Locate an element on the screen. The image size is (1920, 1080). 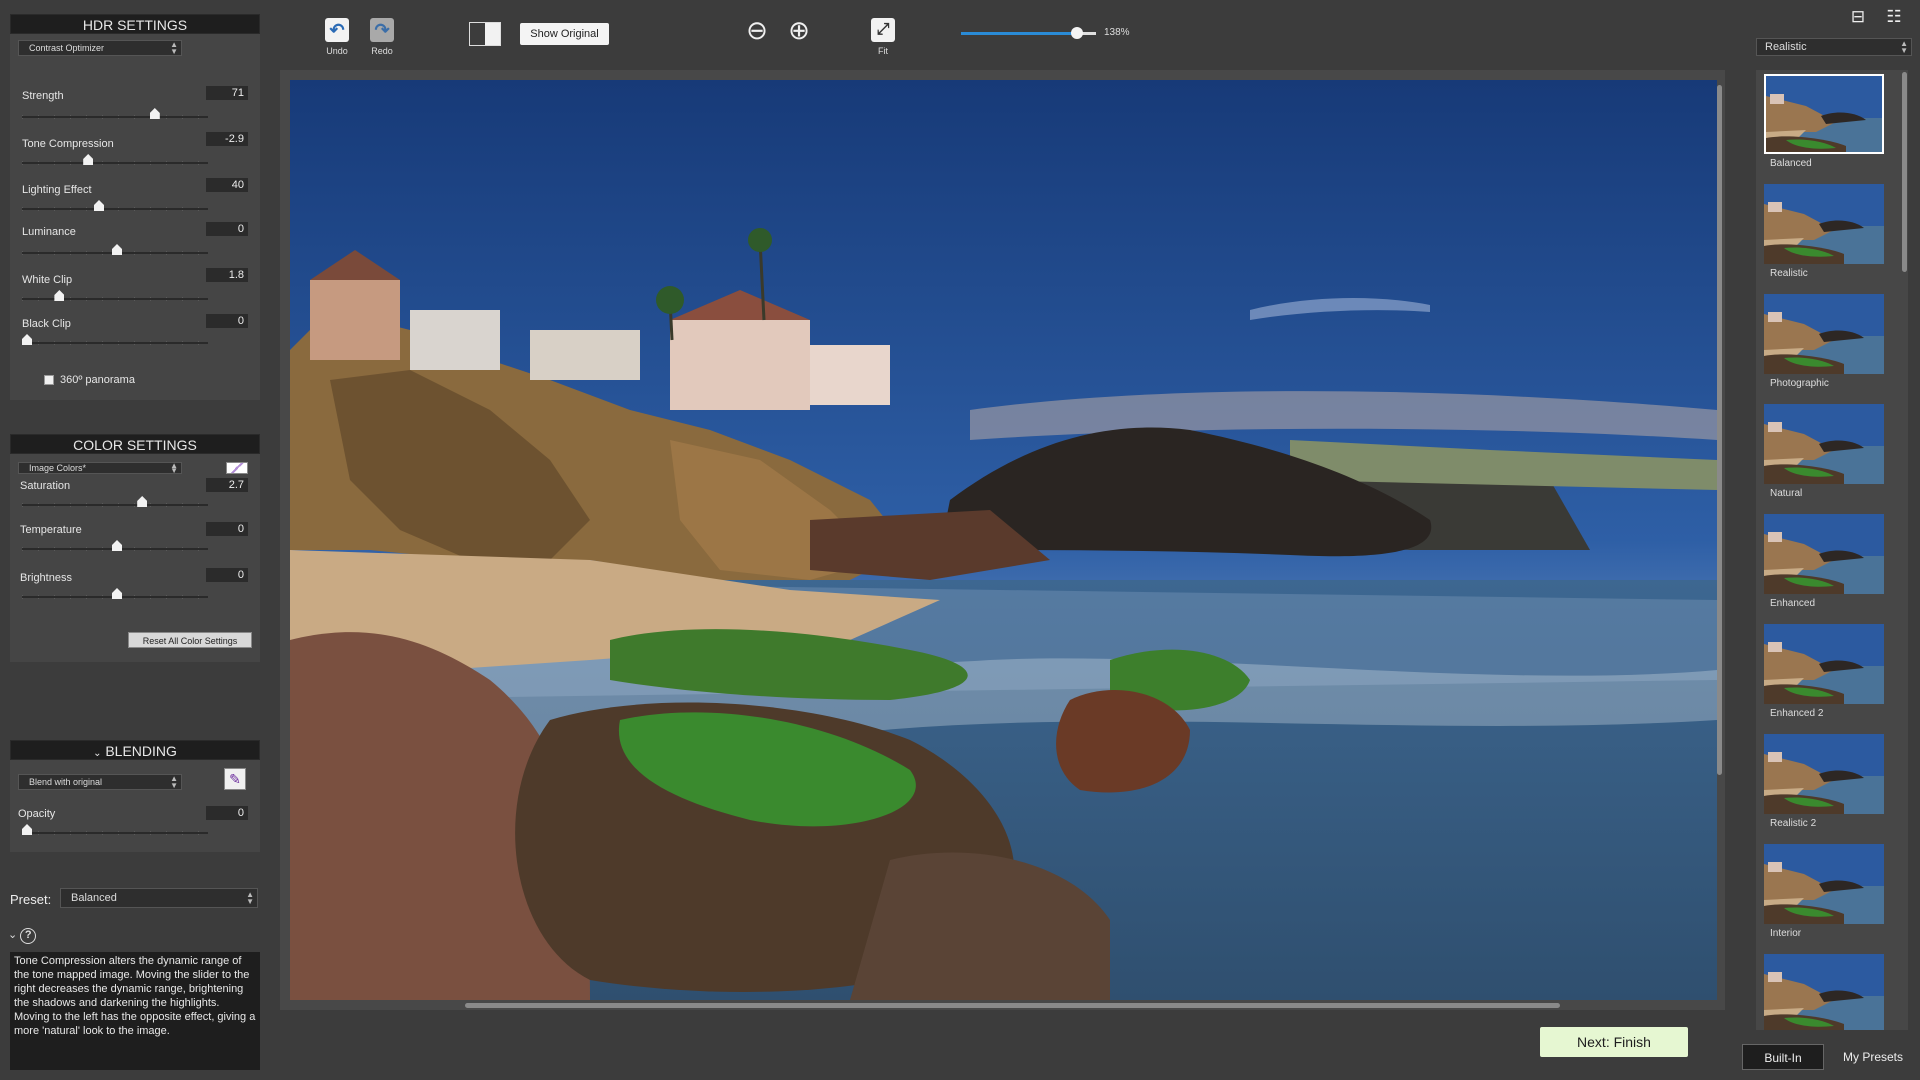
grid-view-icon: ☷ is located at coordinates (1894, 17).